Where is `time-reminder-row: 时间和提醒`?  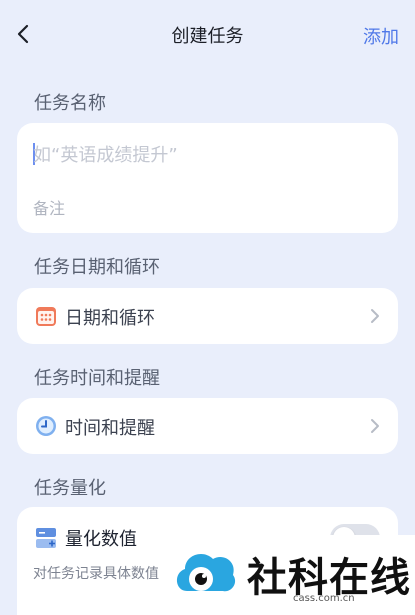 time-reminder-row: 时间和提醒 is located at coordinates (207, 426).